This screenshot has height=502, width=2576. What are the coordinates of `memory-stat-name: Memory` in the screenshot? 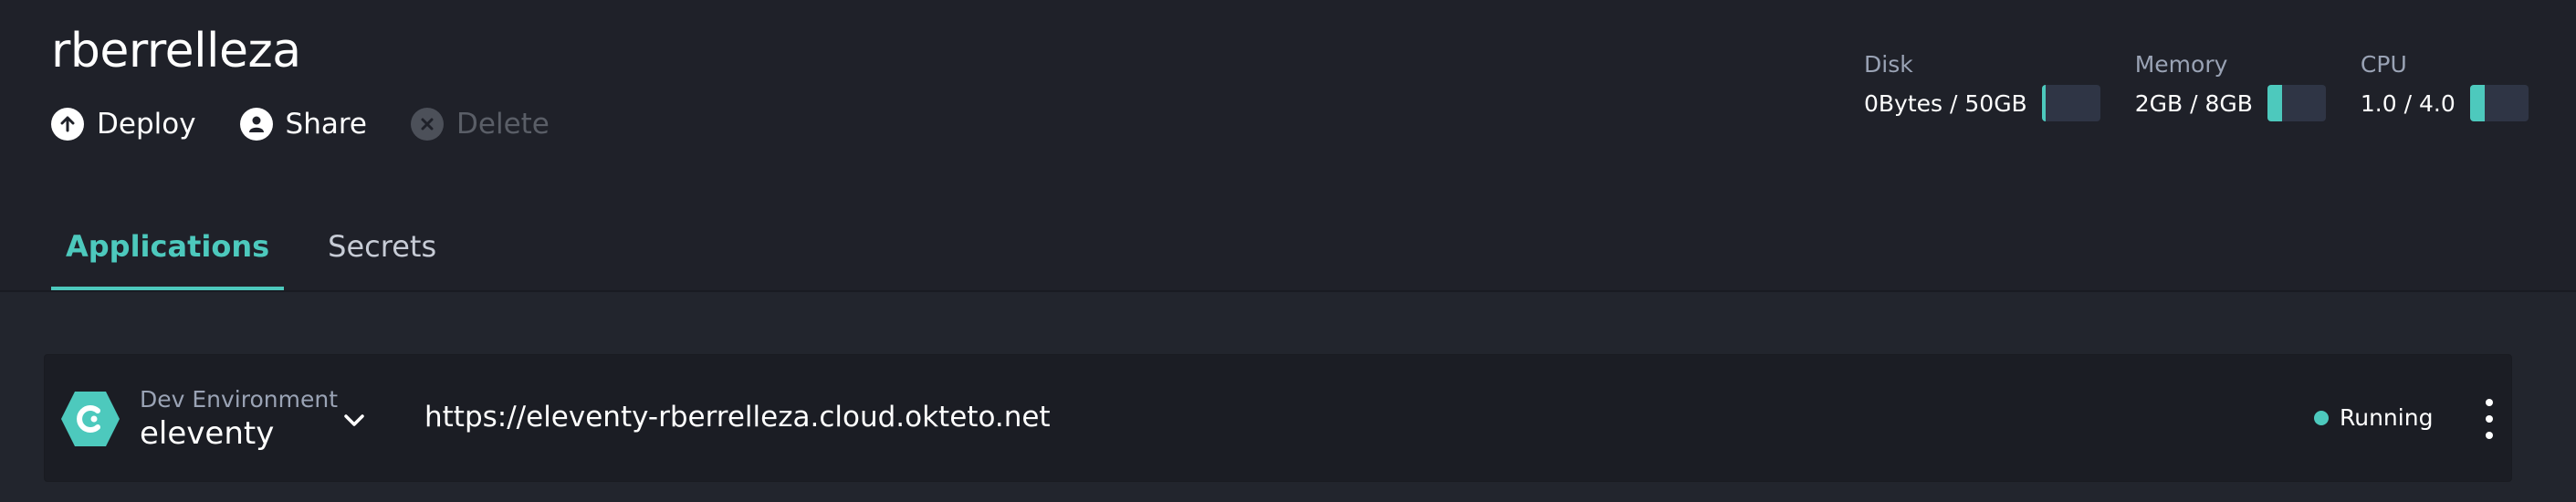 It's located at (2181, 64).